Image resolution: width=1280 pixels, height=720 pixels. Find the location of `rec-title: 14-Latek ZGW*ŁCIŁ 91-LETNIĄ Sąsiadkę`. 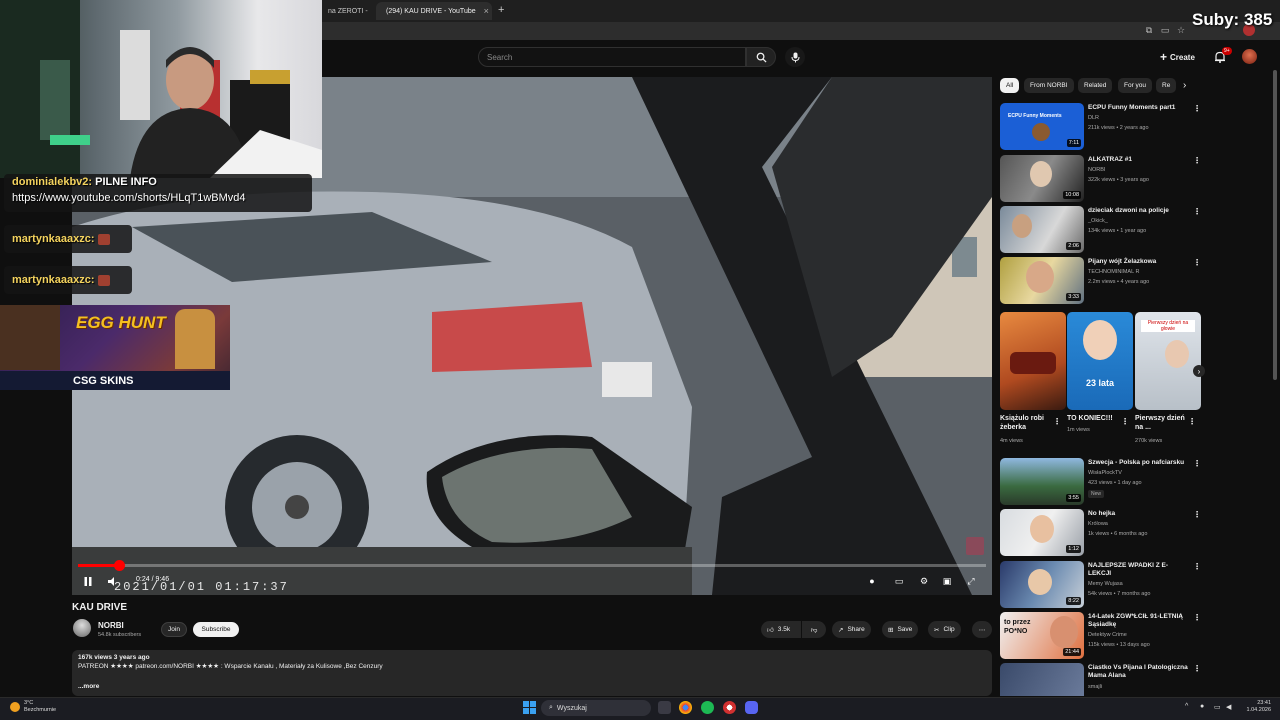

rec-title: 14-Latek ZGW*ŁCIŁ 91-LETNIĄ Sąsiadkę is located at coordinates (1138, 621).